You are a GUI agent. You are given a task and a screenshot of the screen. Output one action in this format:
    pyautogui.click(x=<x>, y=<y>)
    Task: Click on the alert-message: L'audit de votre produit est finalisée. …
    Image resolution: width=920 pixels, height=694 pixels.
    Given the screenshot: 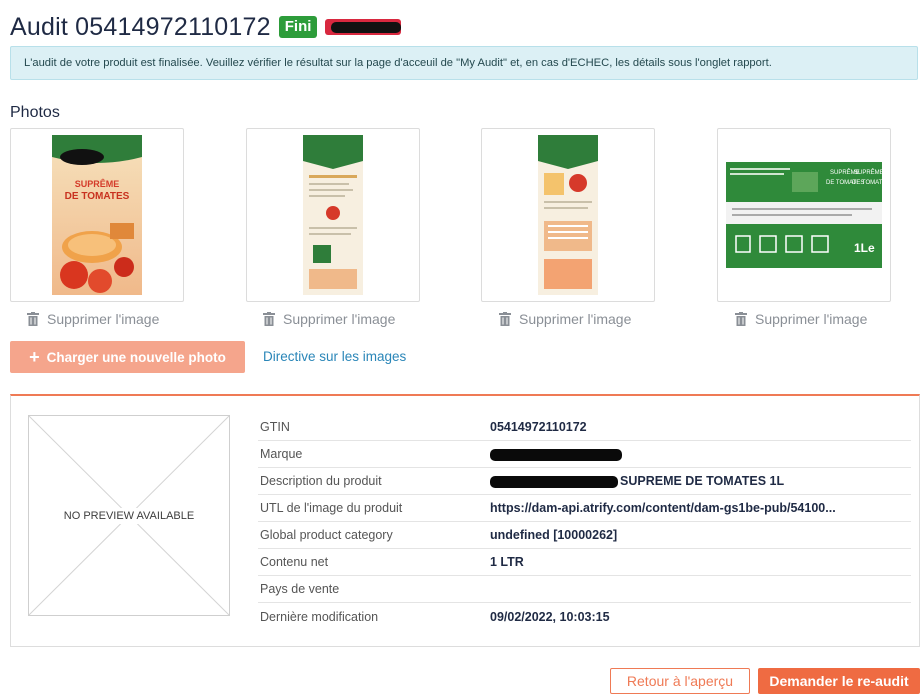 What is the action you would take?
    pyautogui.click(x=398, y=63)
    